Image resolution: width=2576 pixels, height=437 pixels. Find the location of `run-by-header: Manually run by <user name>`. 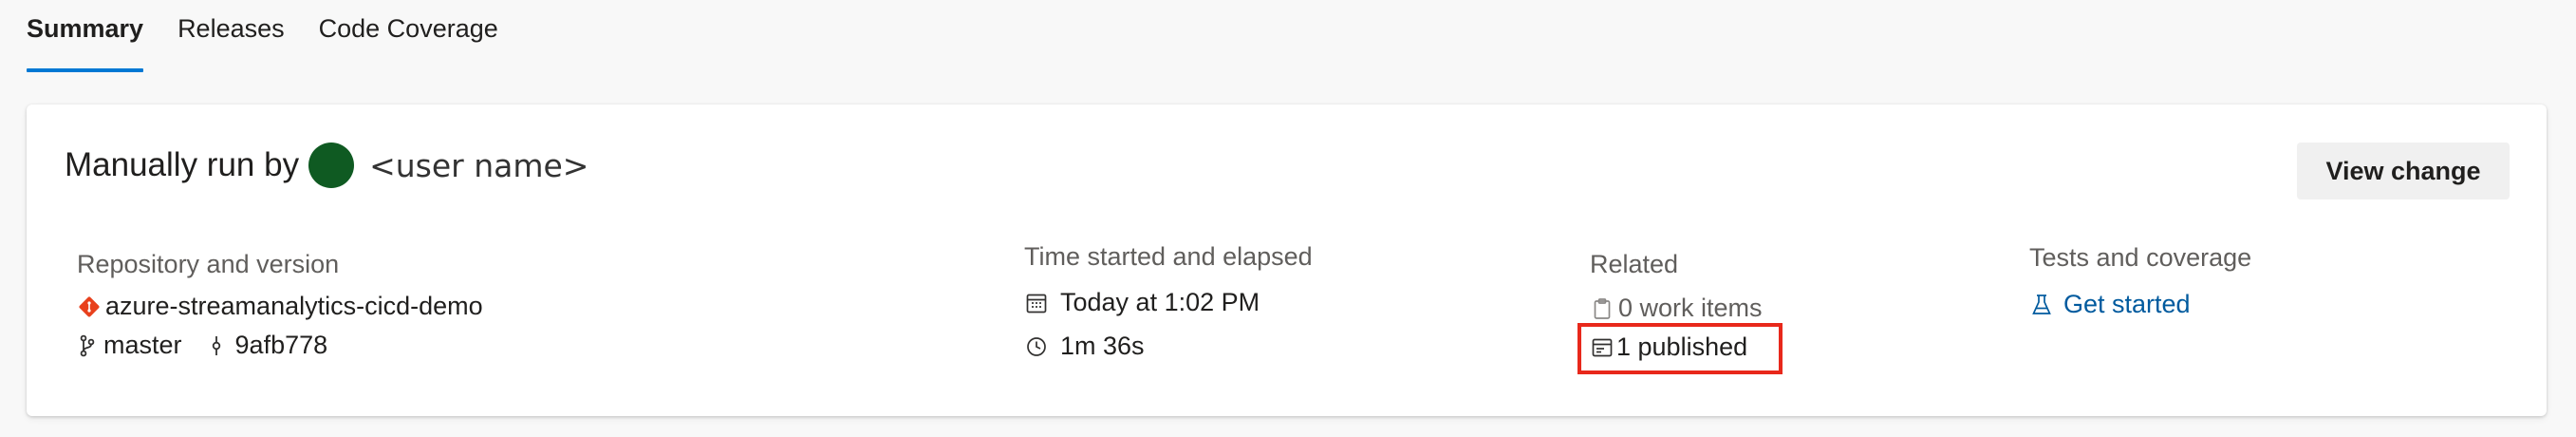

run-by-header: Manually run by <user name> is located at coordinates (326, 165).